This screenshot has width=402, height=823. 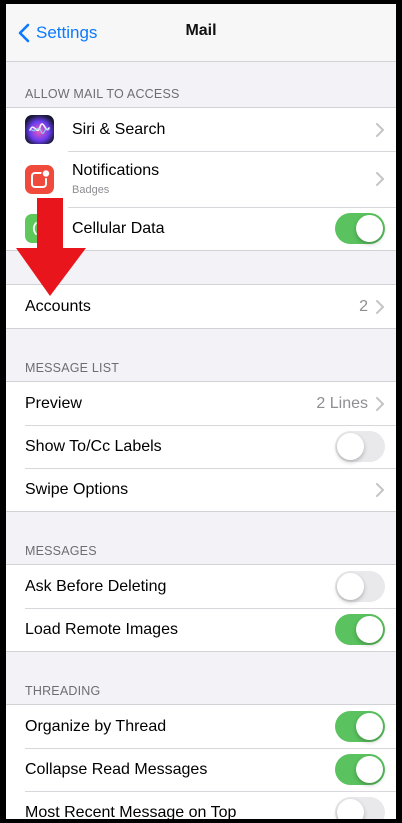 I want to click on collapse-read-messages-row: Collapse Read Messages, so click(x=201, y=769).